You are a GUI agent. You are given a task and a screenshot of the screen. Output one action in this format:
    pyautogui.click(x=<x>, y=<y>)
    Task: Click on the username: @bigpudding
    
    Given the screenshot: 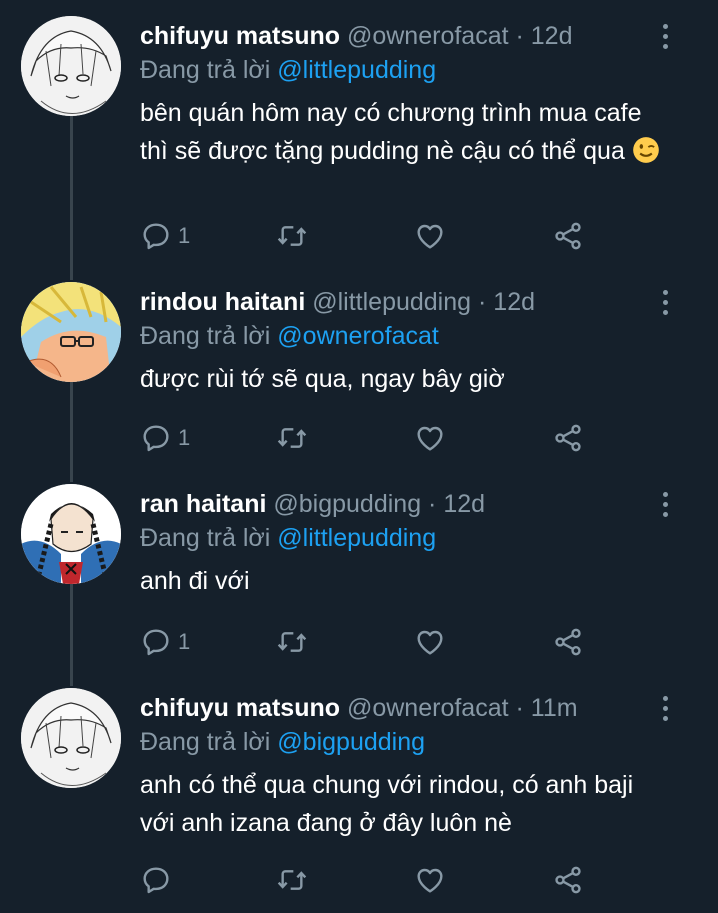 What is the action you would take?
    pyautogui.click(x=347, y=504)
    